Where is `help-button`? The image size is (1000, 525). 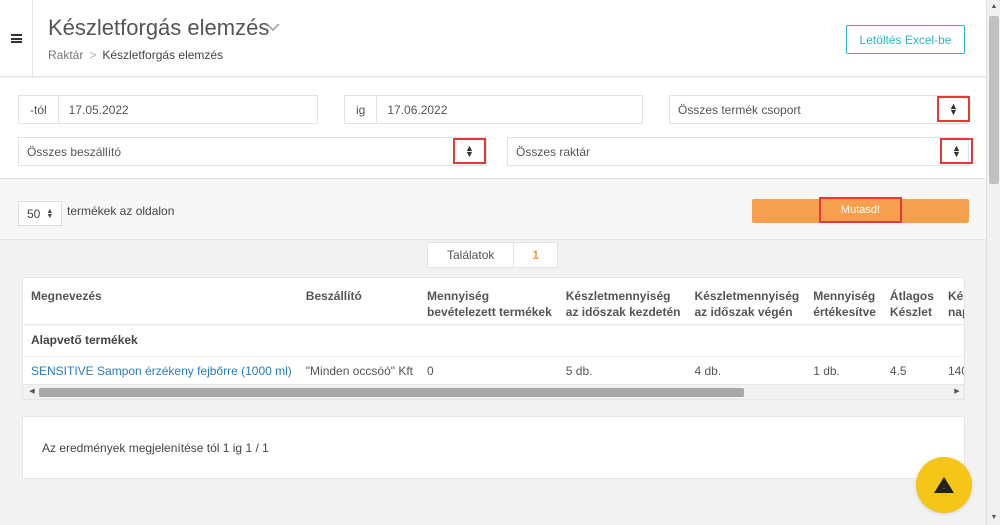
help-button is located at coordinates (944, 485).